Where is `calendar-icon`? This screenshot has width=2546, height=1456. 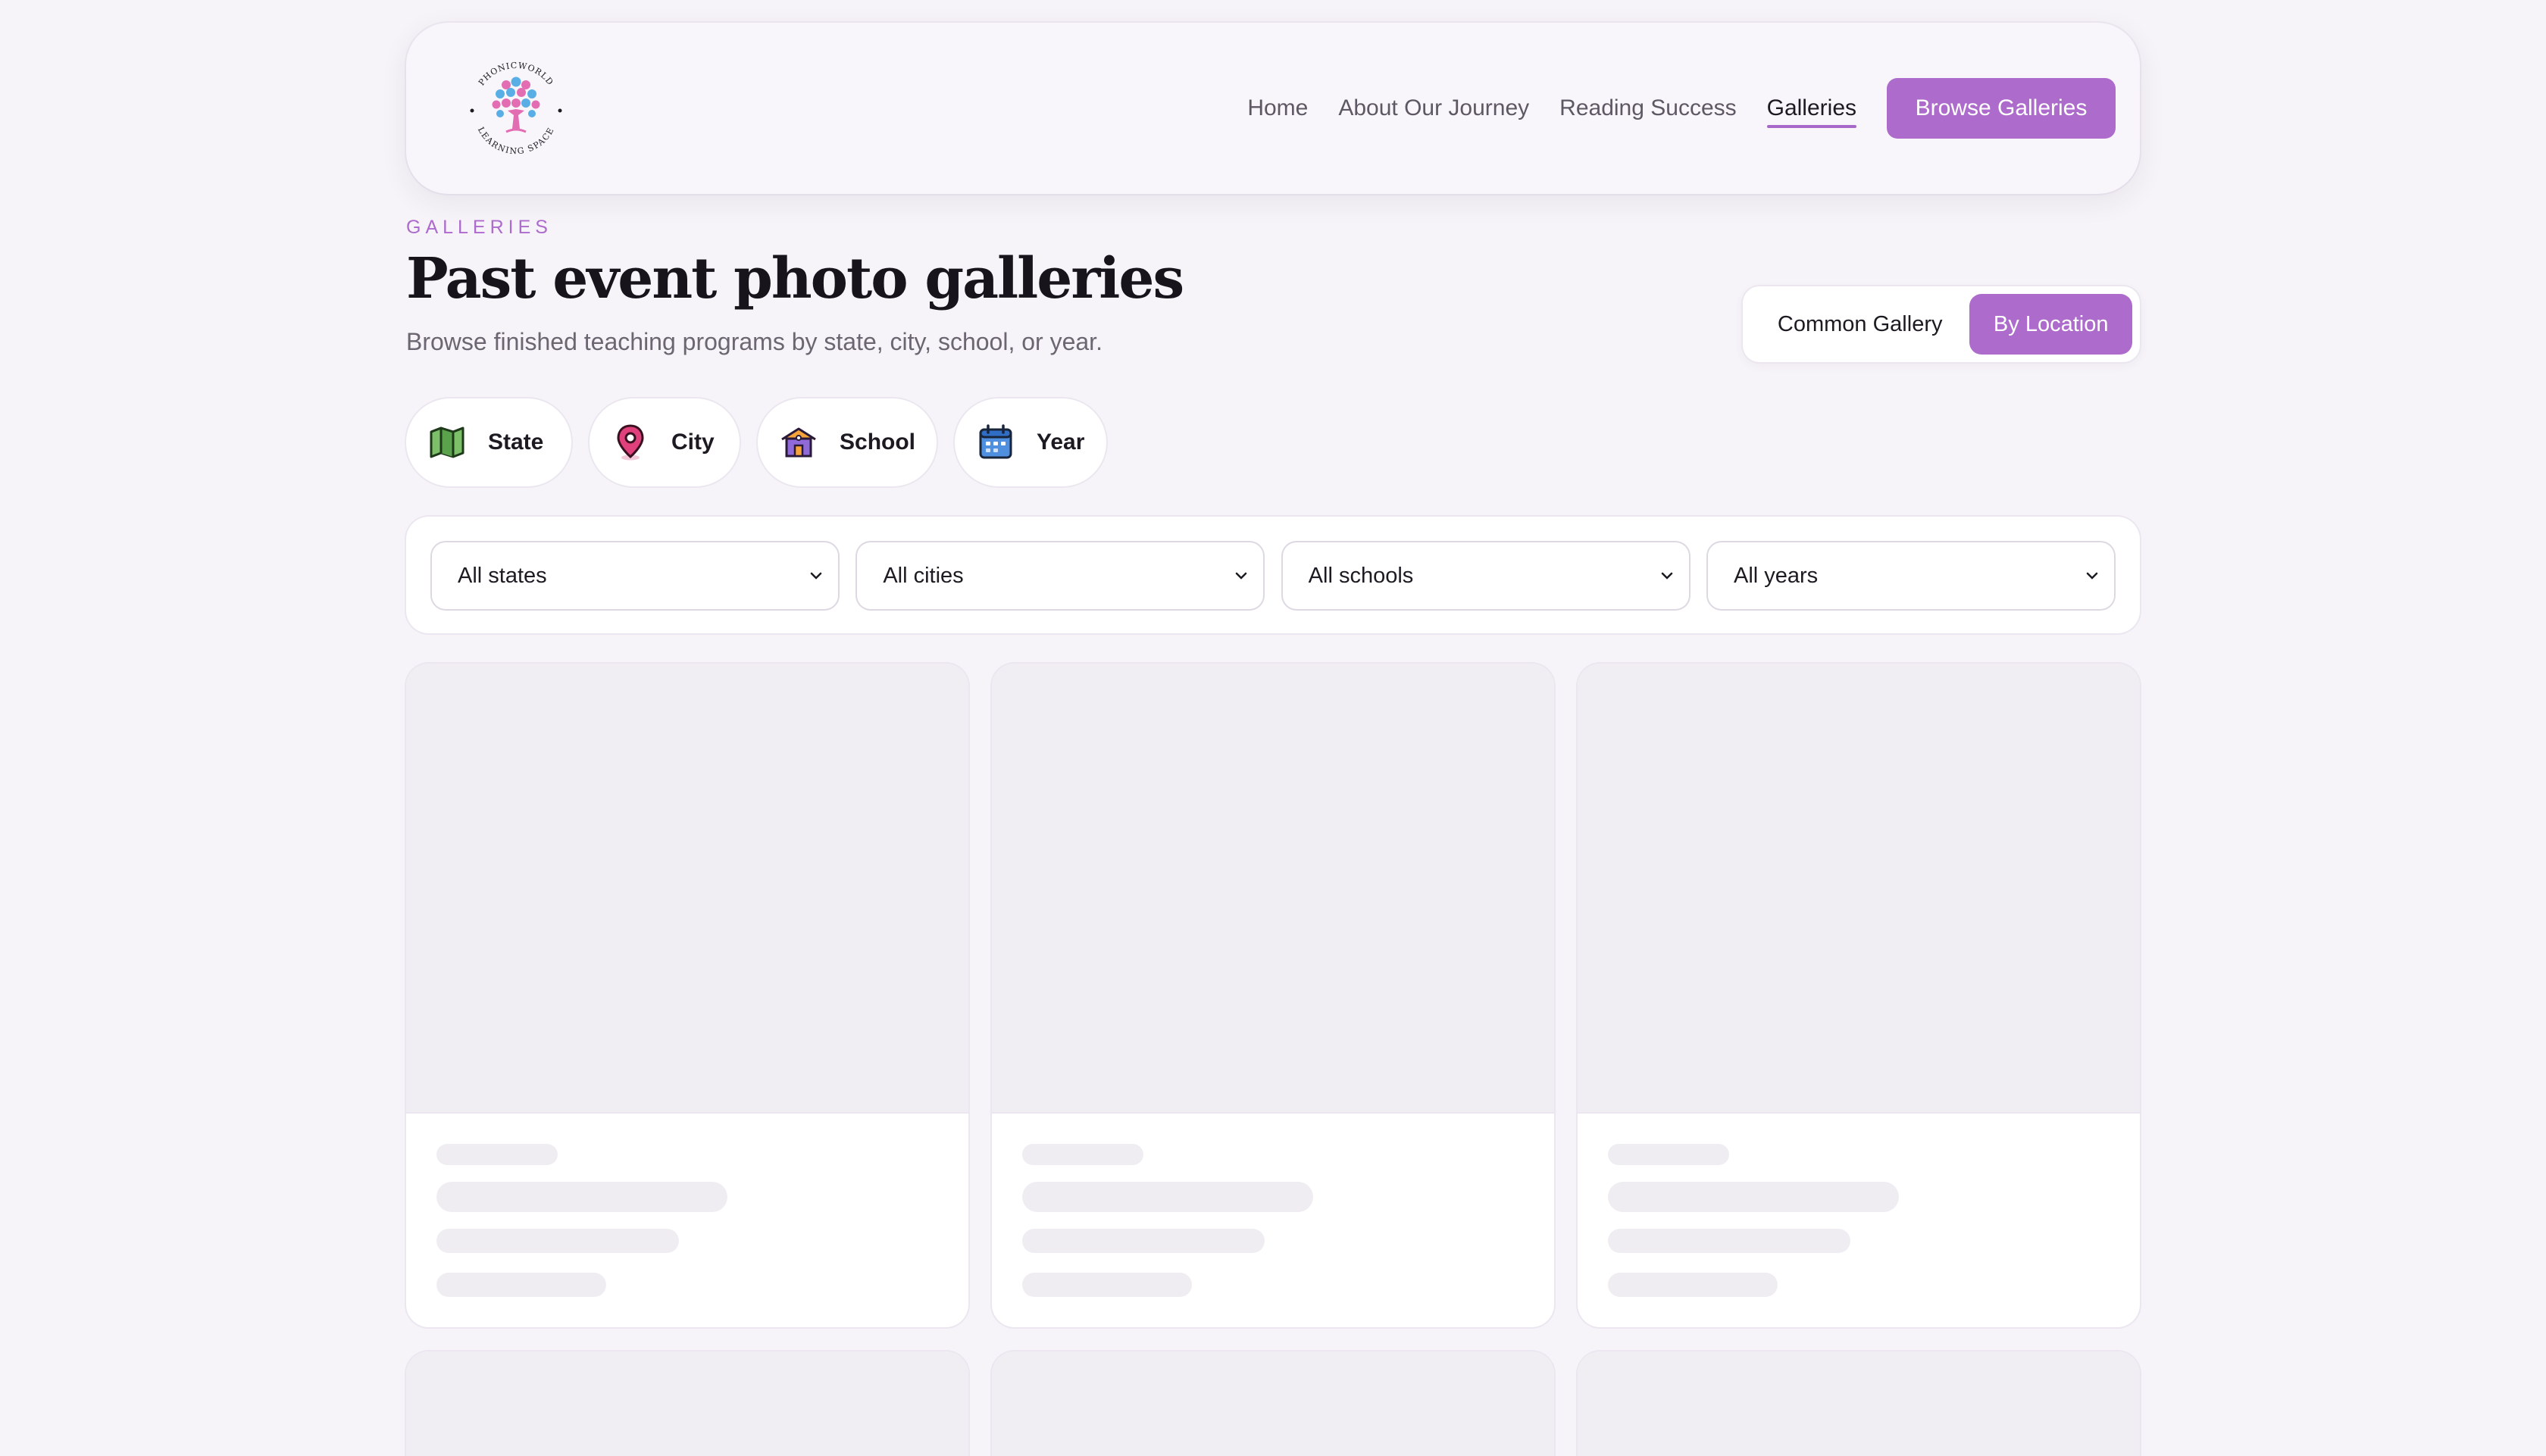
calendar-icon is located at coordinates (995, 442).